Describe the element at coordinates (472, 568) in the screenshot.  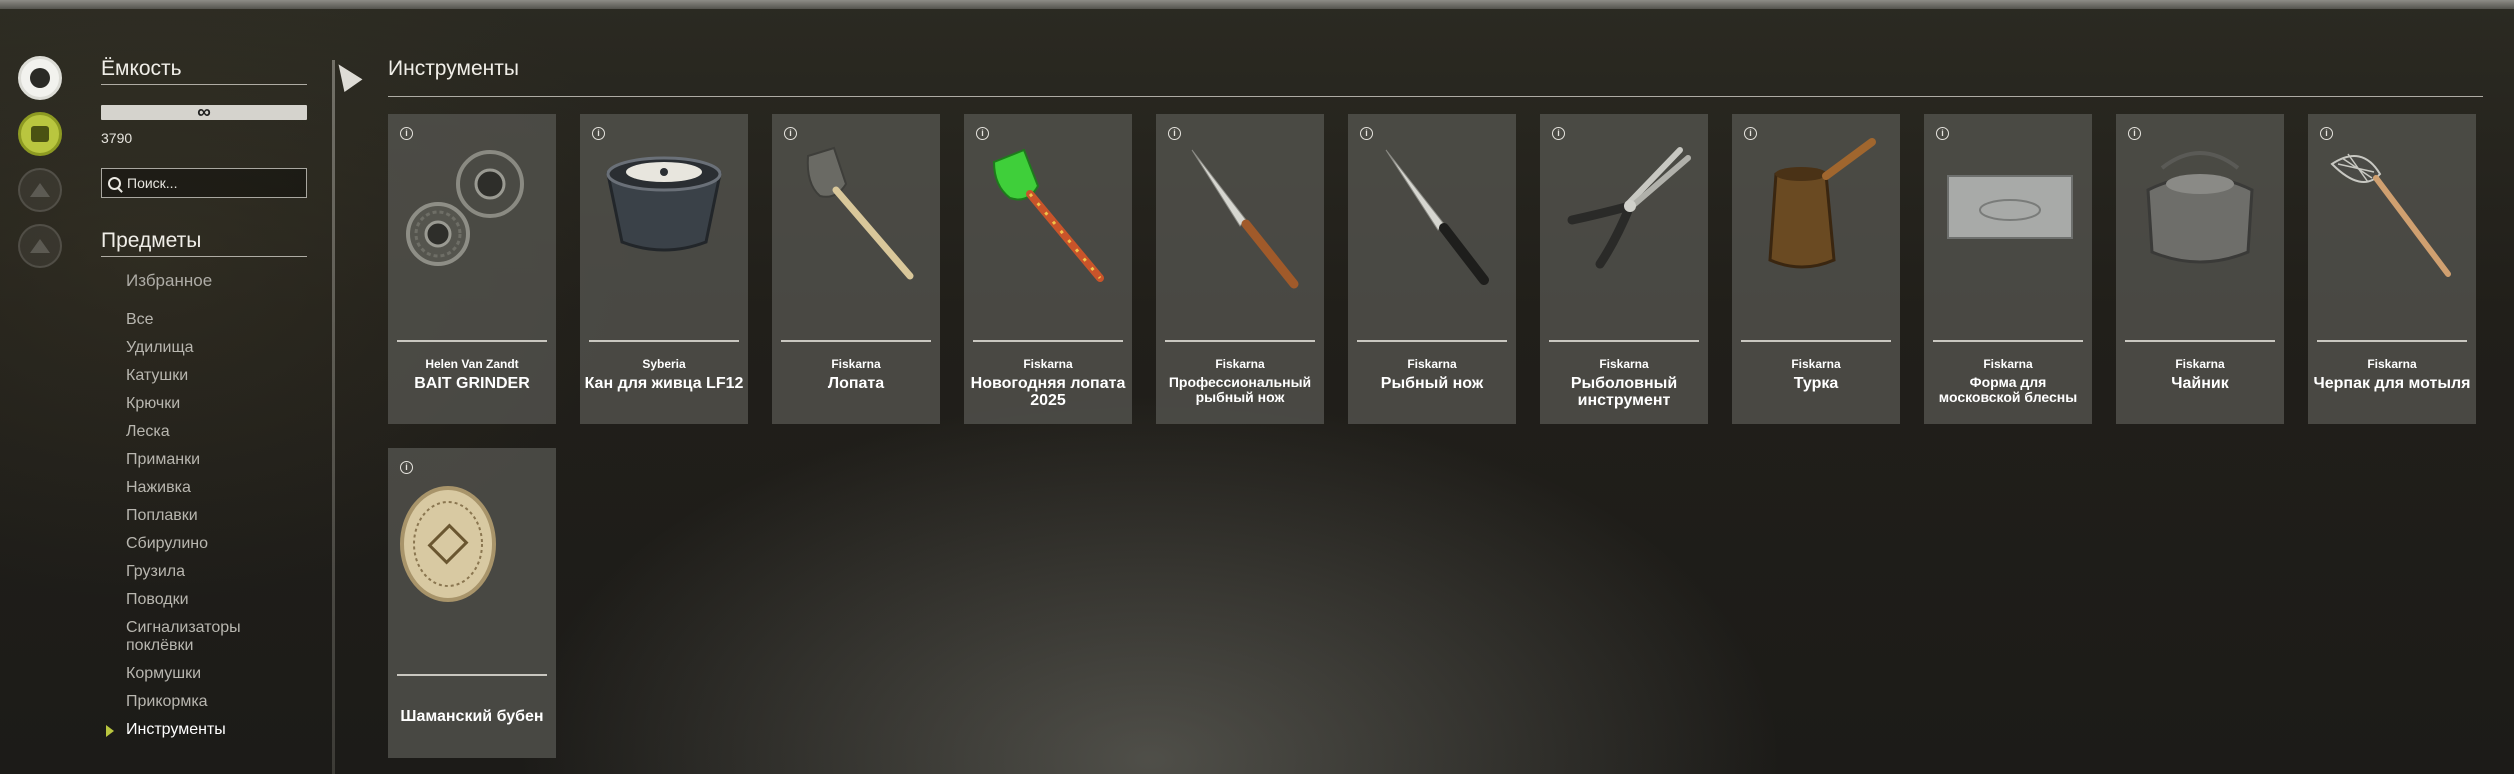
I see `shaman-drum-icon` at that location.